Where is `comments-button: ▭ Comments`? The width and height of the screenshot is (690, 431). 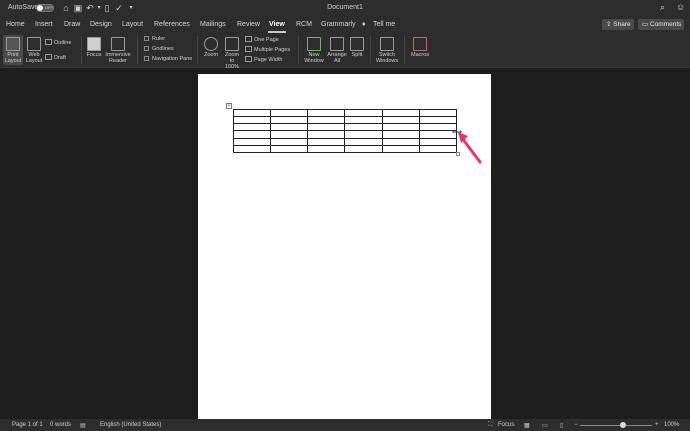 comments-button: ▭ Comments is located at coordinates (661, 24).